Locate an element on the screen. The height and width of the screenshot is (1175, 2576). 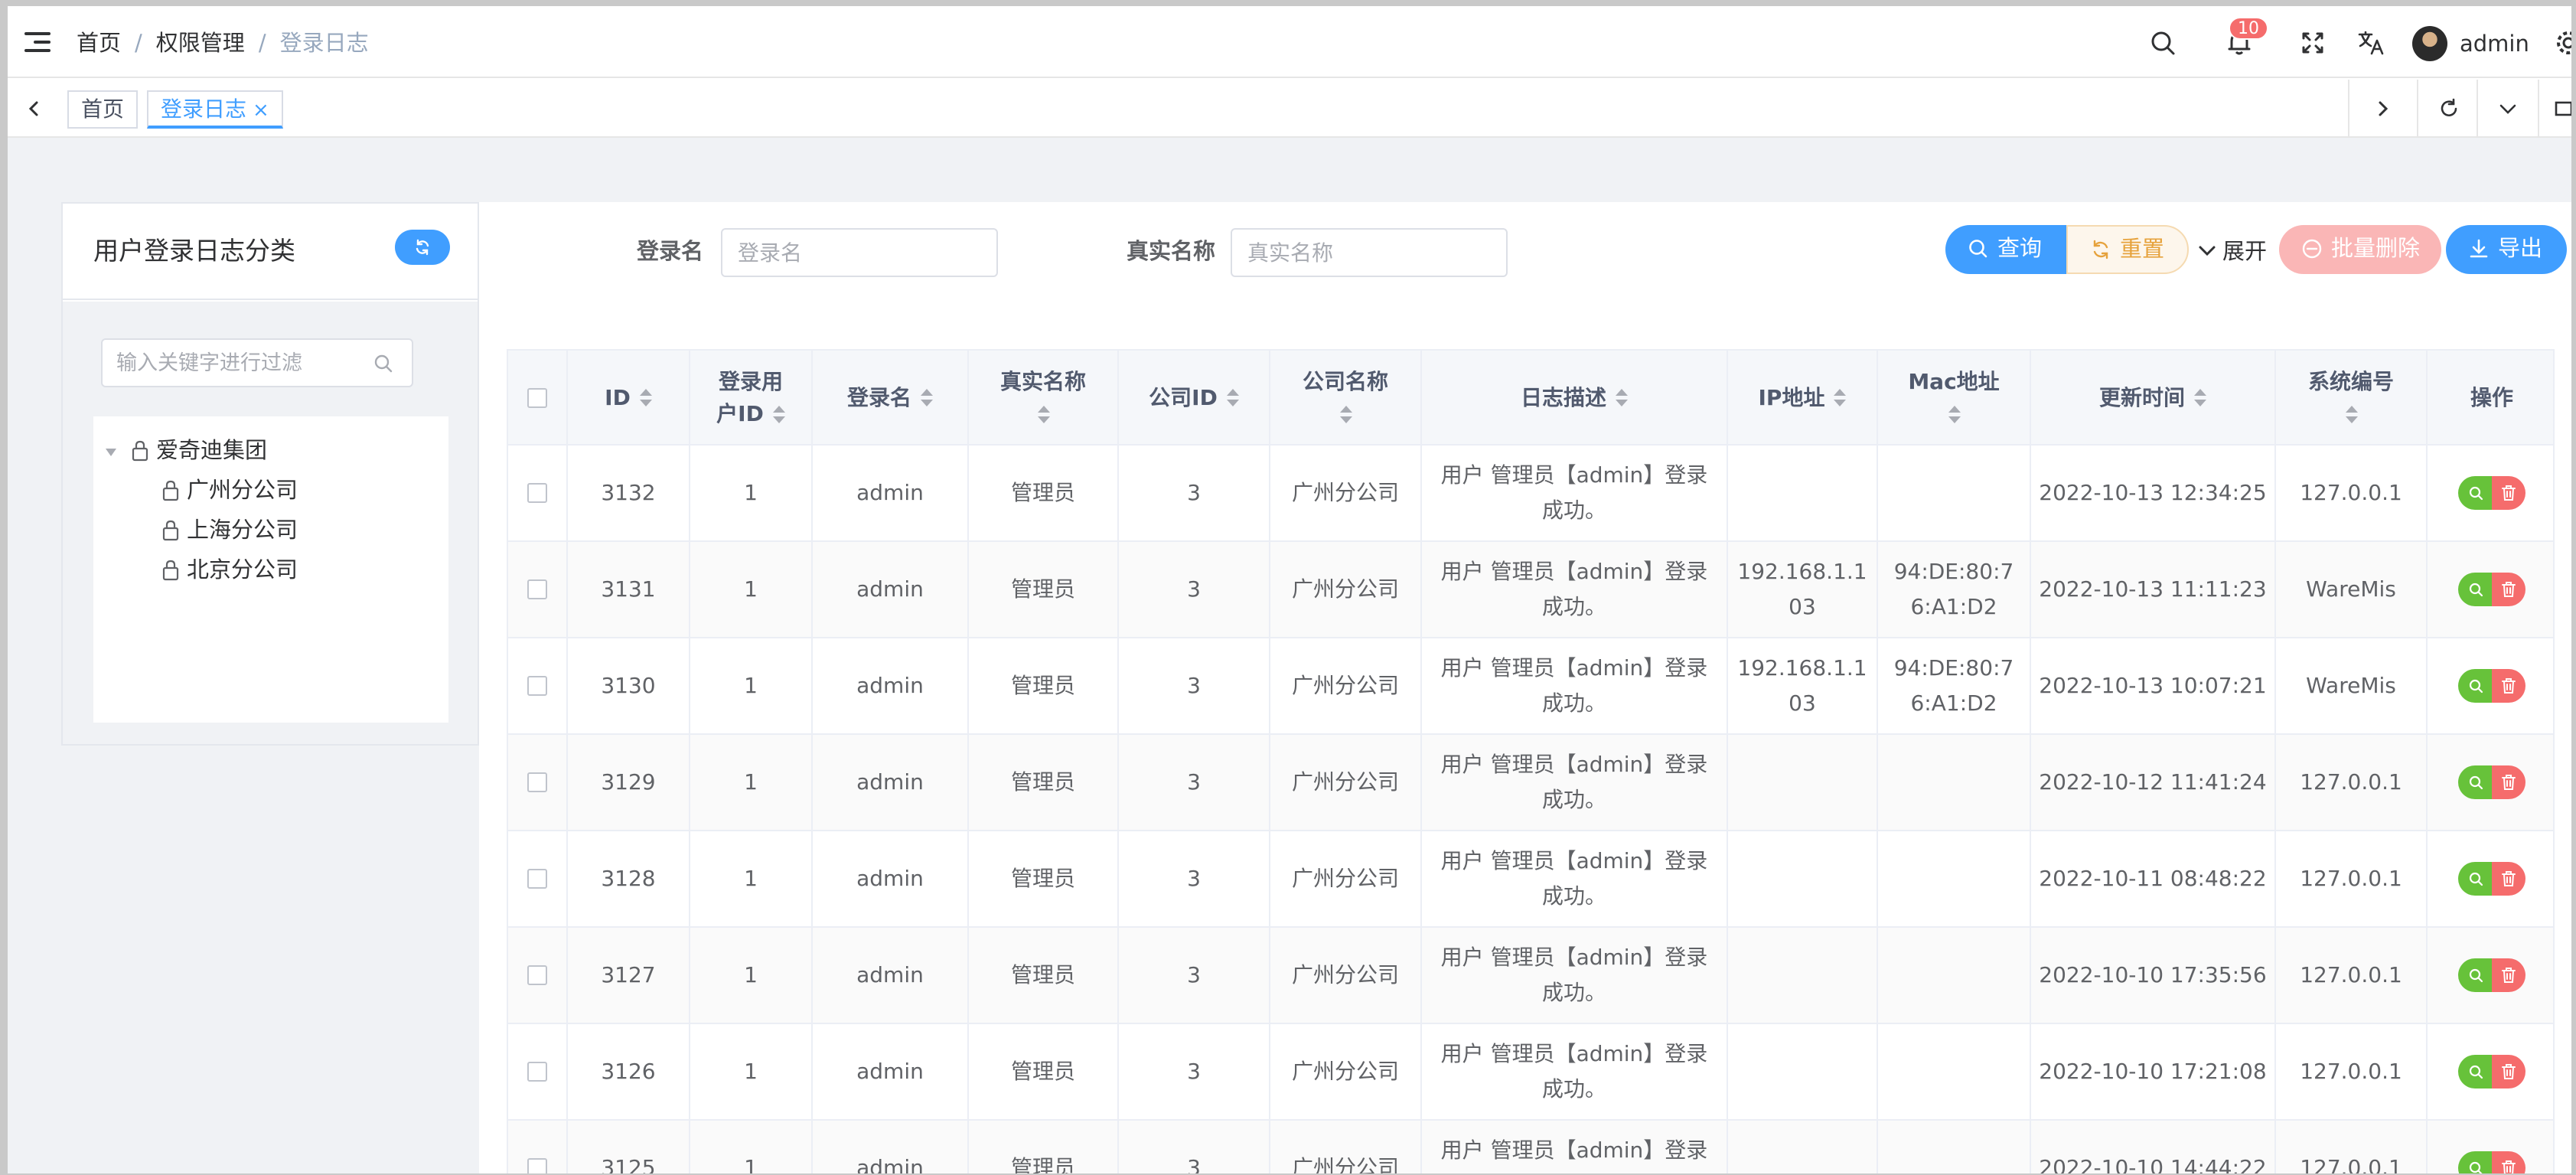
breadcrumb-home: 首页 is located at coordinates (99, 43).